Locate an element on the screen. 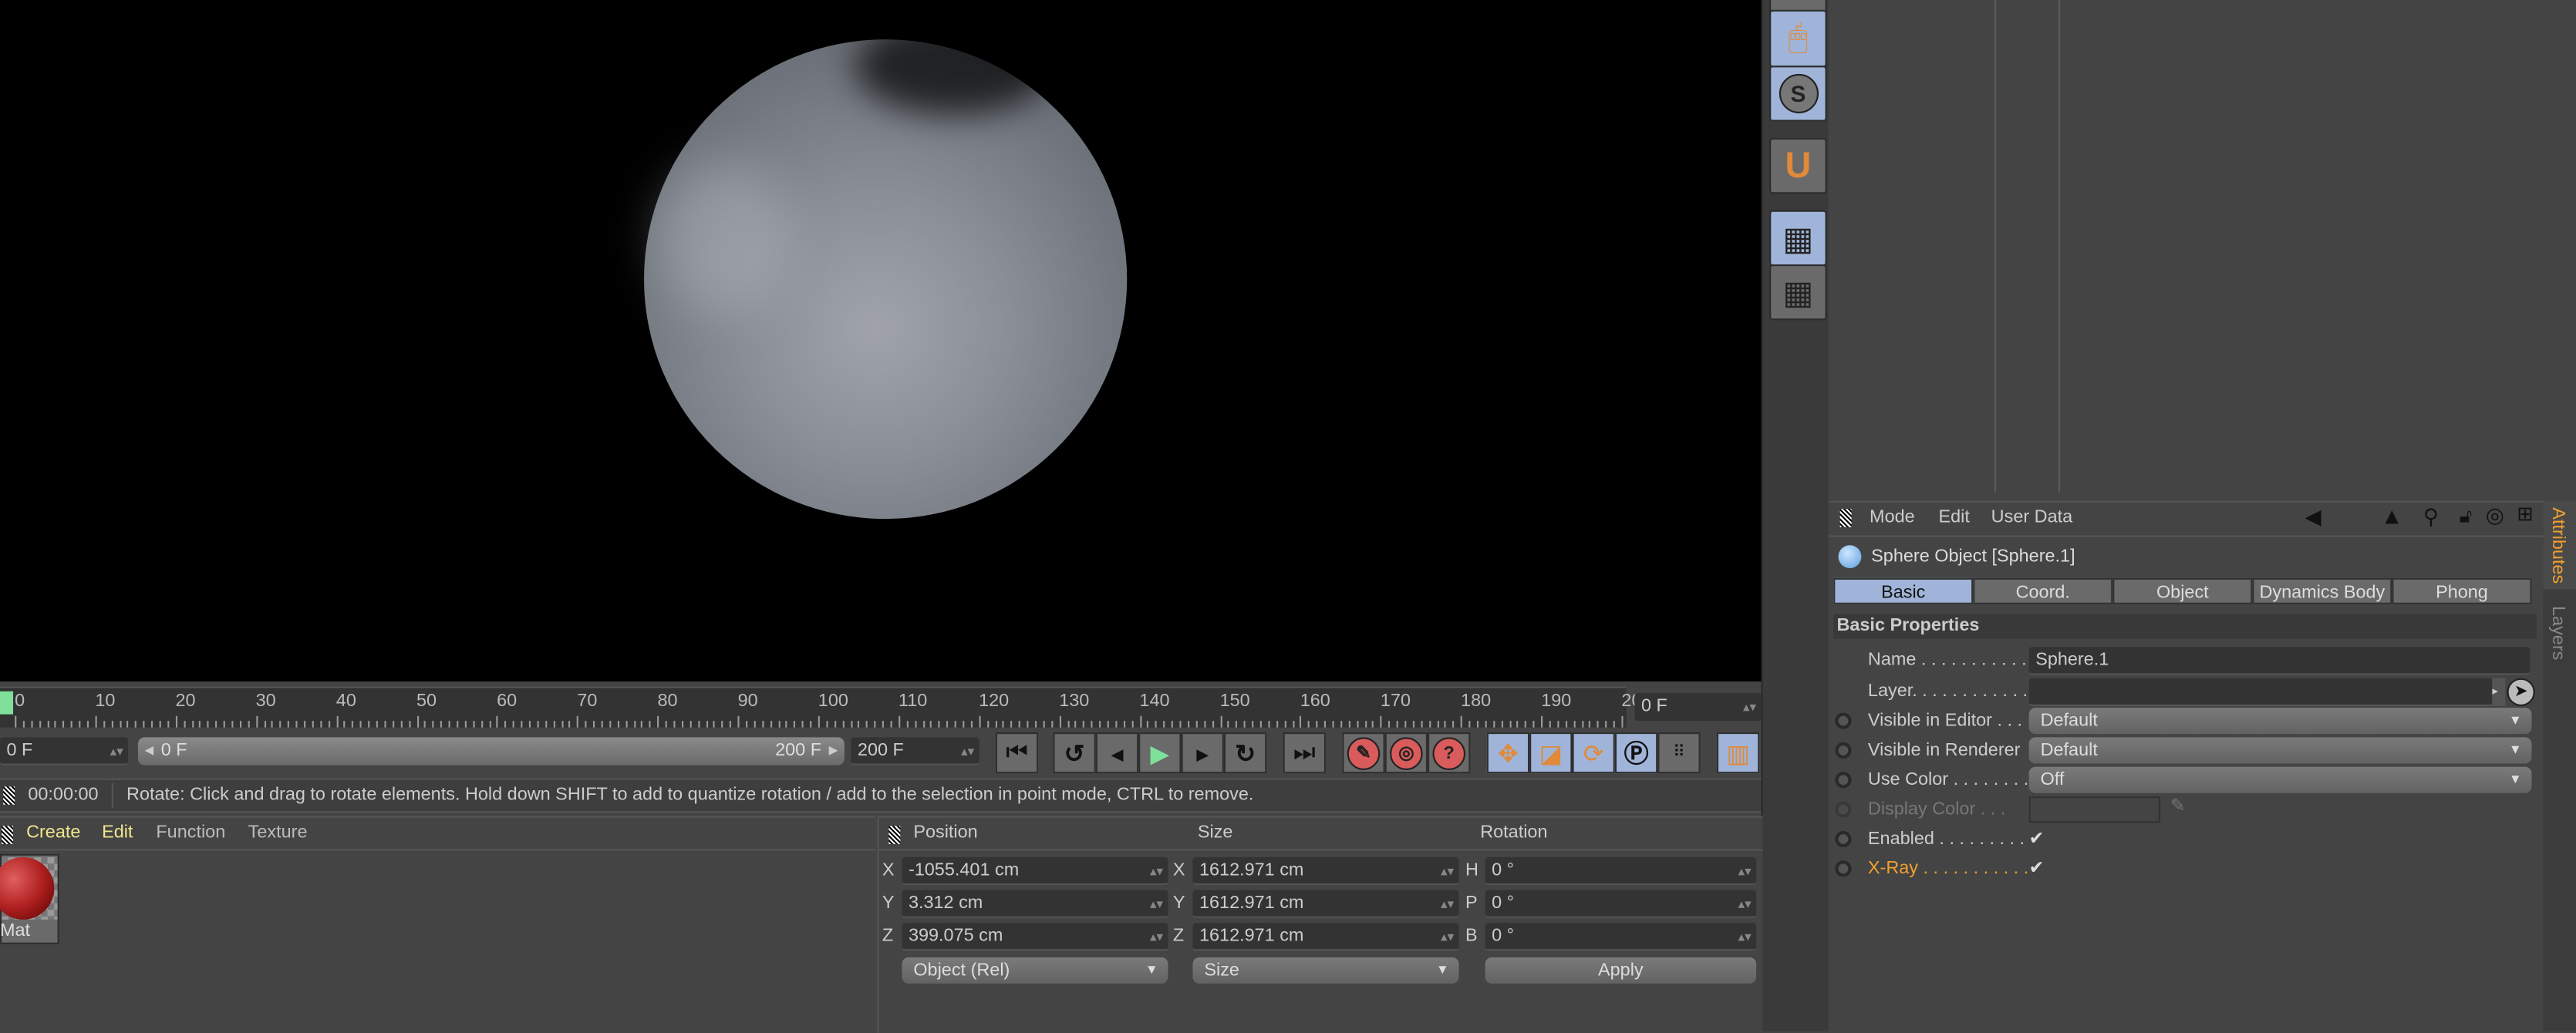  layer-label: Layer. . . . . . . . . . . . is located at coordinates (1947, 691).